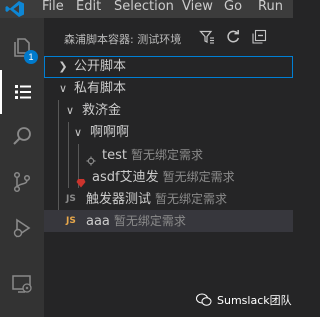 Image resolution: width=320 pixels, height=317 pixels. I want to click on tree-item-folder: ∨ 救济金, so click(168, 111).